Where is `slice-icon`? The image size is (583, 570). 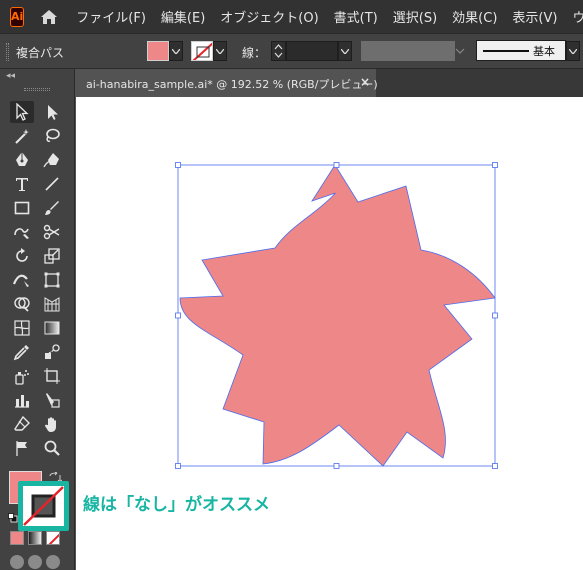
slice-icon is located at coordinates (53, 400).